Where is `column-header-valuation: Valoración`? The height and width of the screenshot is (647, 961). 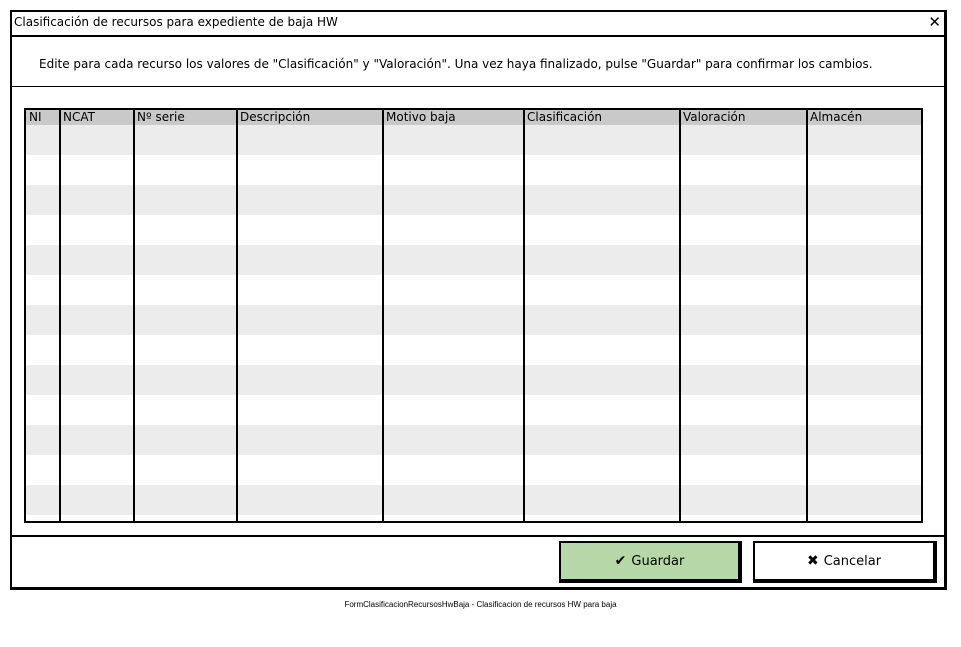
column-header-valuation: Valoración is located at coordinates (712, 117).